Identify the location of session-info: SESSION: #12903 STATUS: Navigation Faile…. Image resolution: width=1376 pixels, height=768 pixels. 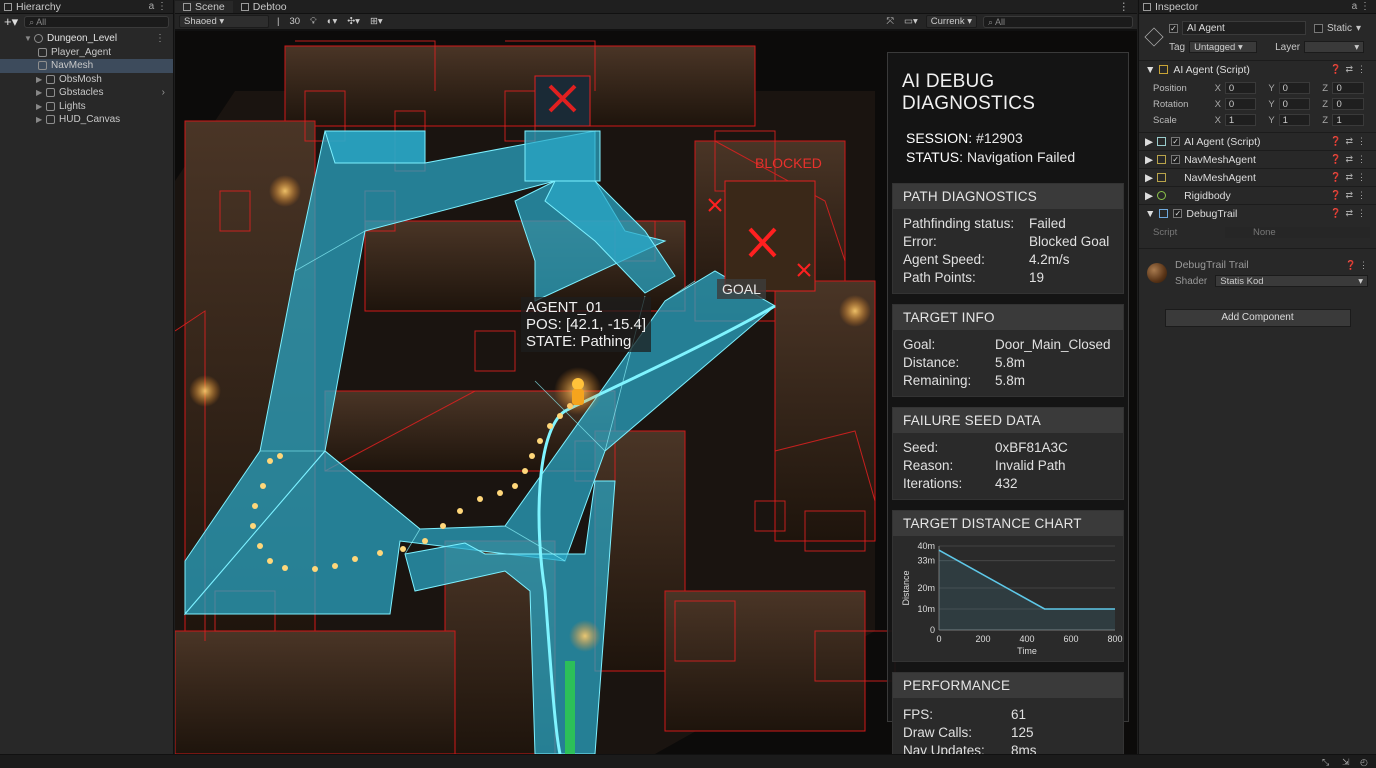
(1008, 141).